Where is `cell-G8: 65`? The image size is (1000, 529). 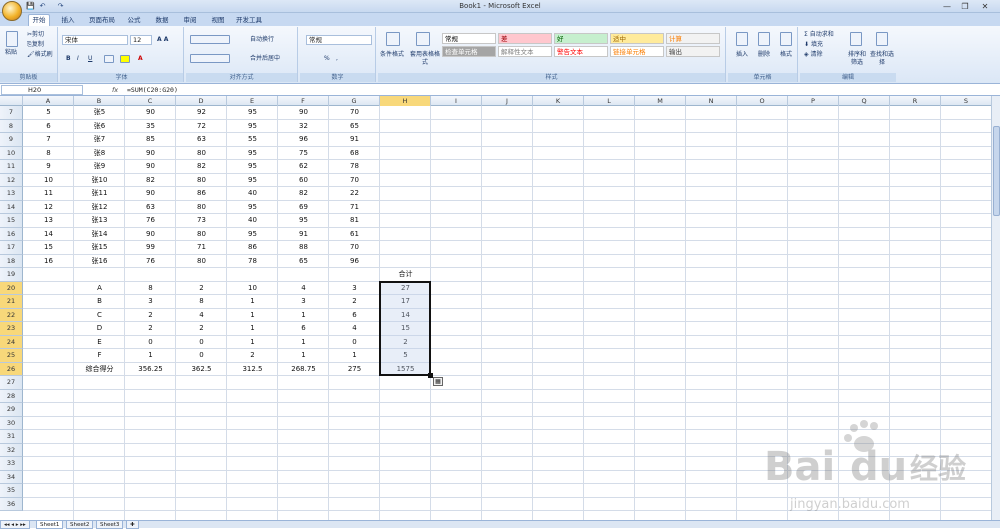
cell-G8: 65 is located at coordinates (354, 127).